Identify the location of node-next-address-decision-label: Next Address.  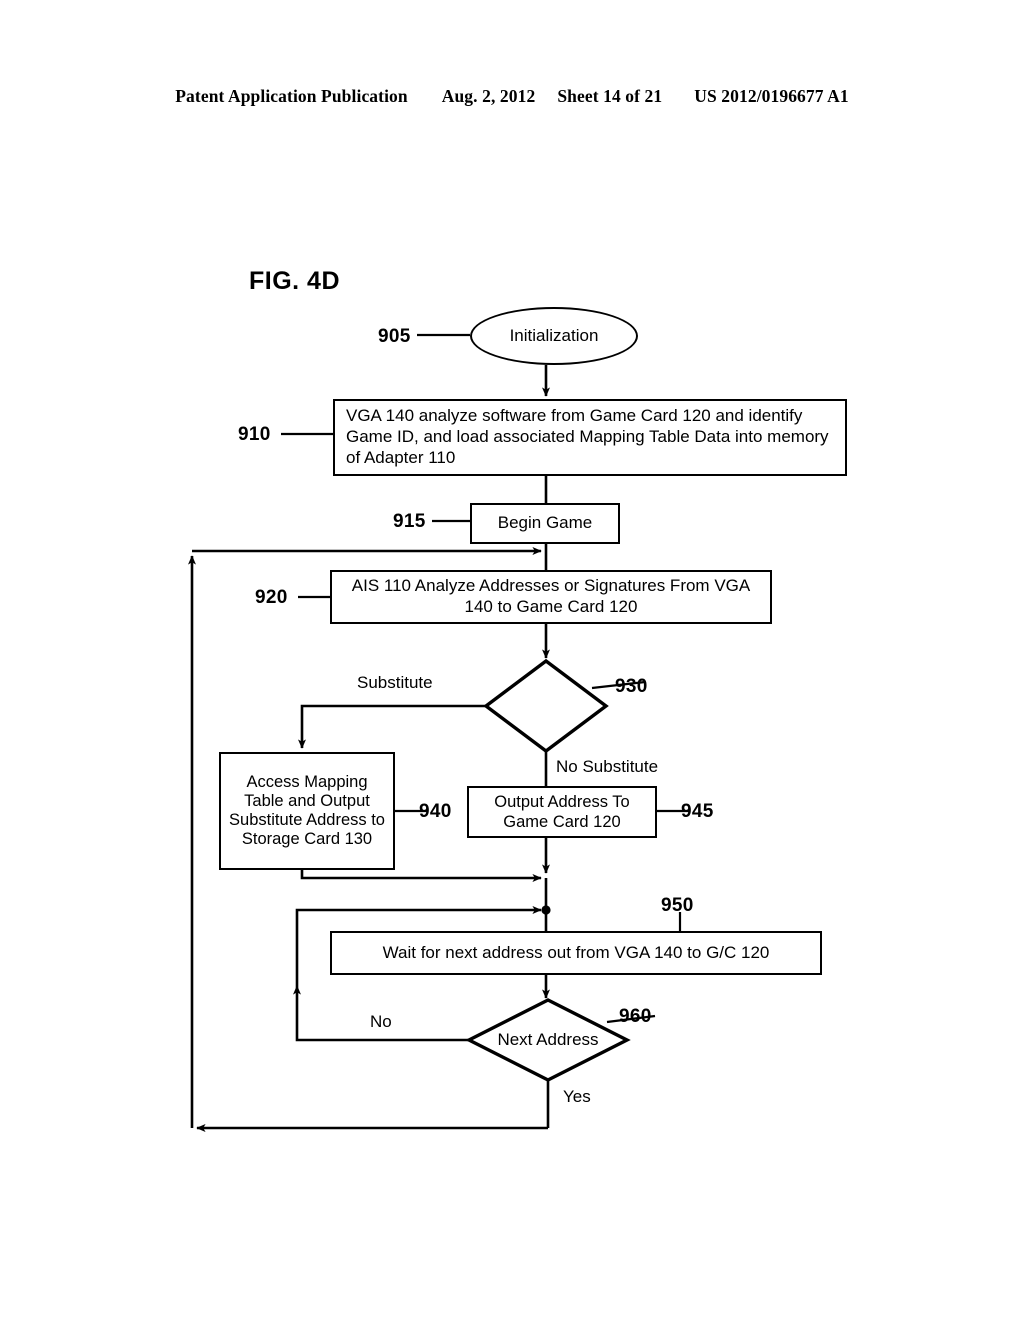
(548, 1039).